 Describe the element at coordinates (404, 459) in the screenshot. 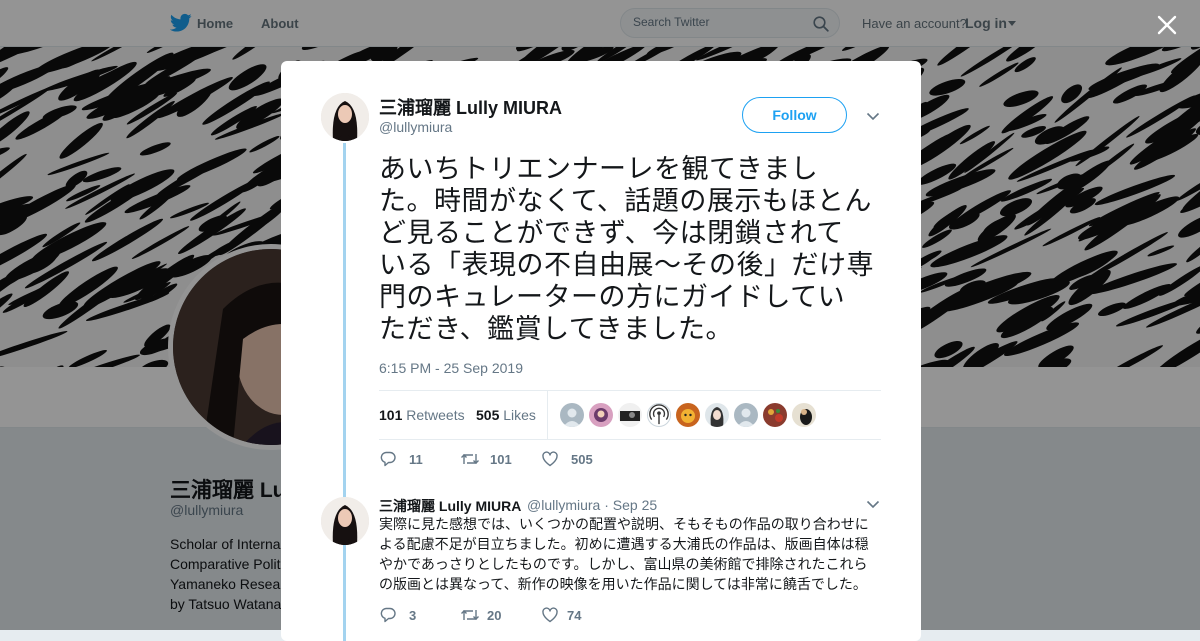

I see `reply-button: 11` at that location.